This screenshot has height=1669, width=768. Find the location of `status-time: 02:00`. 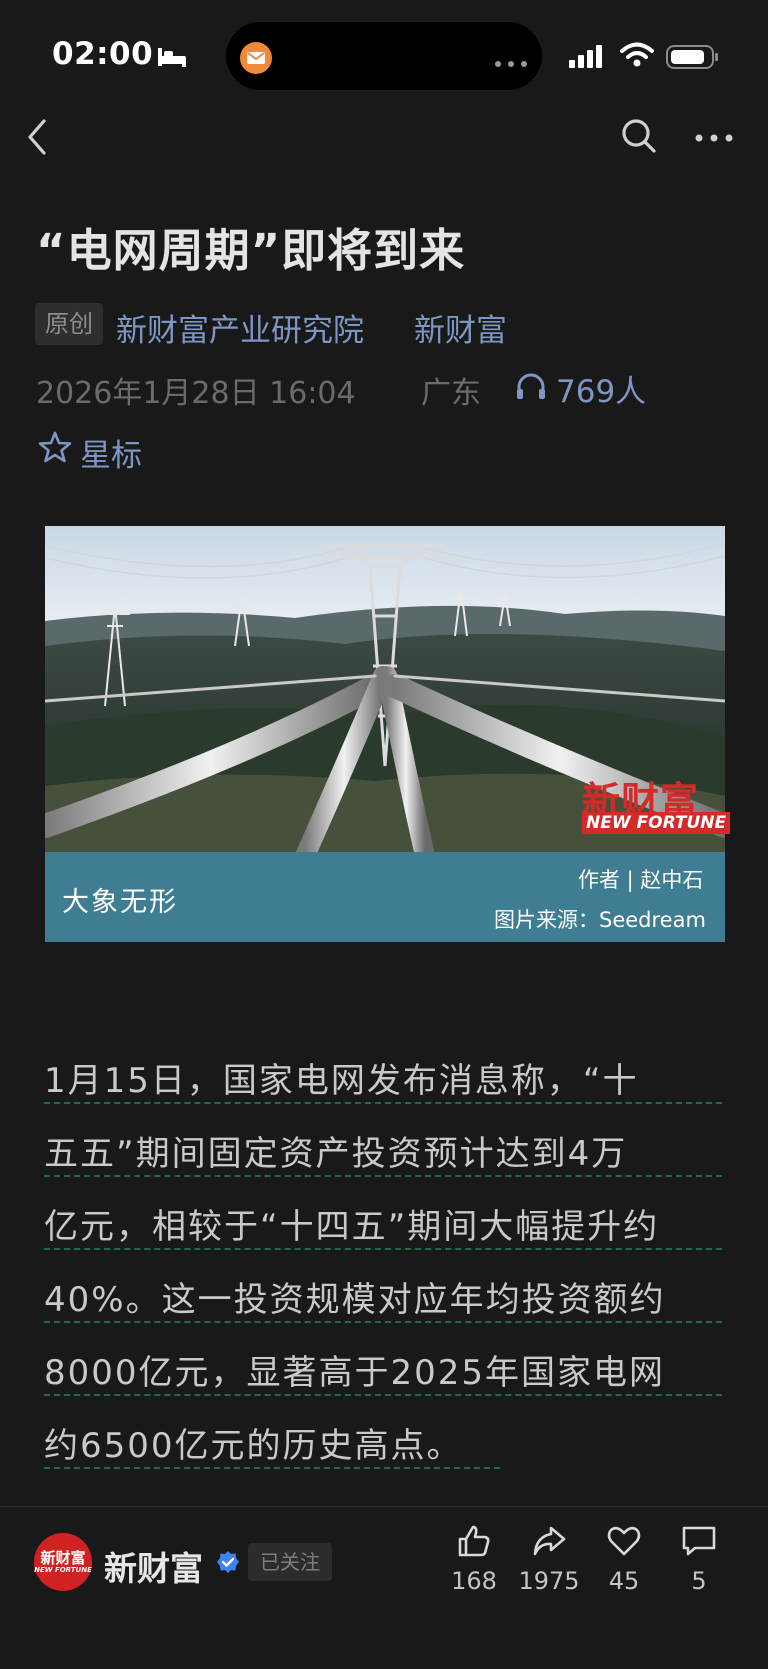

status-time: 02:00 is located at coordinates (103, 54).